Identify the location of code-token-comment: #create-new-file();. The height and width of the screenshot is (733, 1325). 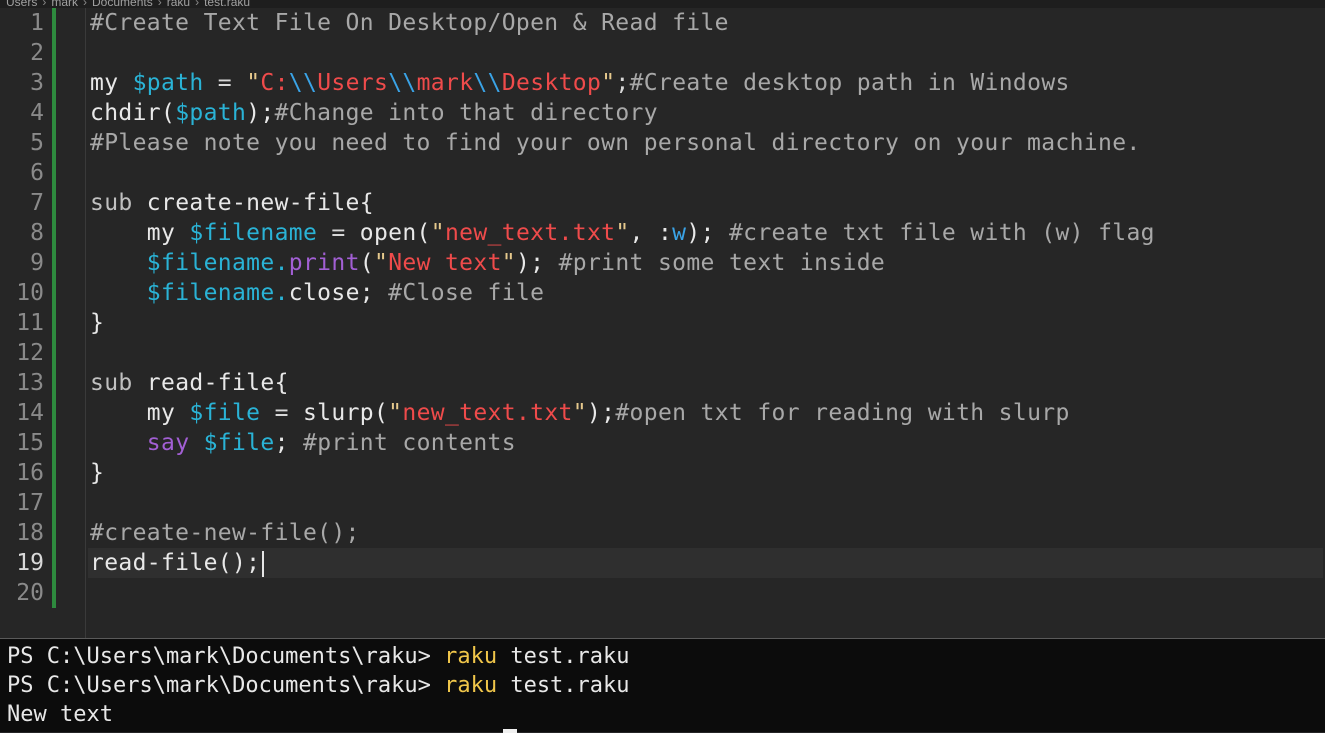
(225, 533).